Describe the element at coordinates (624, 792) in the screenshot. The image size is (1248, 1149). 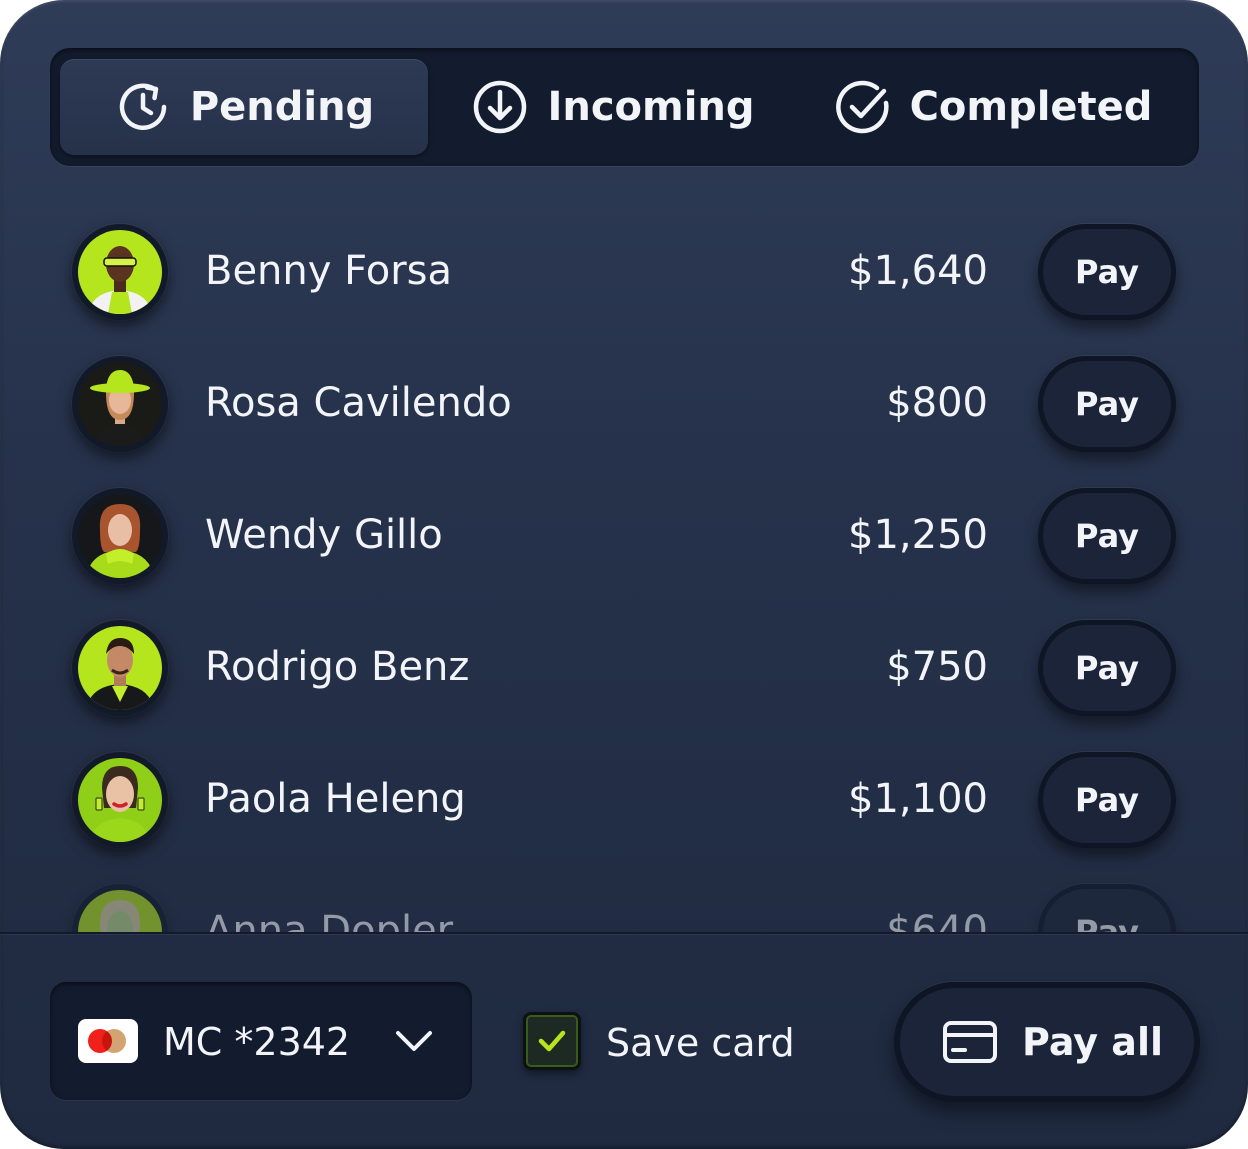
I see `list-item: Paola Heleng $1,100 Pay` at that location.